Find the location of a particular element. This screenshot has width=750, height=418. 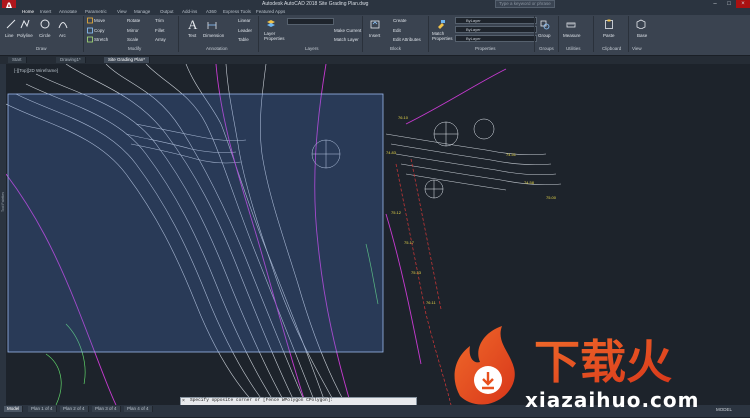

tab-parametric: Parametric is located at coordinates (96, 11).